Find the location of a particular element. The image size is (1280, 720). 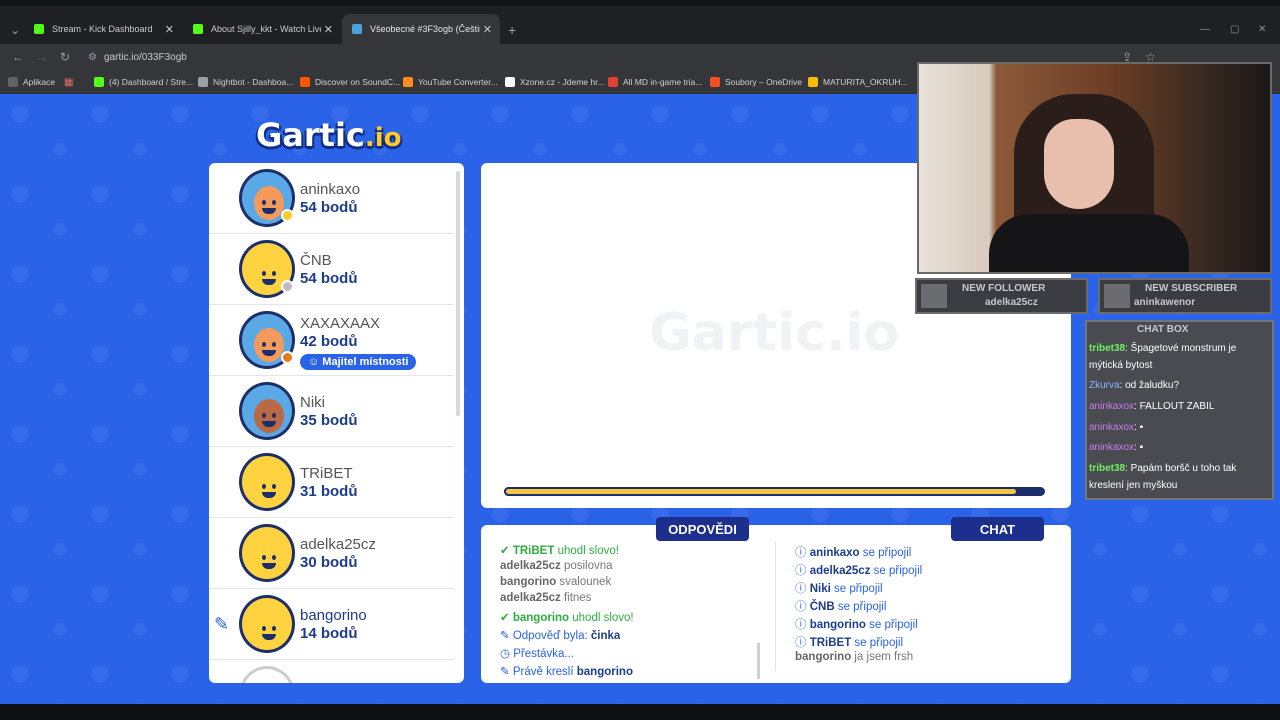

crown-icon: ☺ is located at coordinates (315, 362).